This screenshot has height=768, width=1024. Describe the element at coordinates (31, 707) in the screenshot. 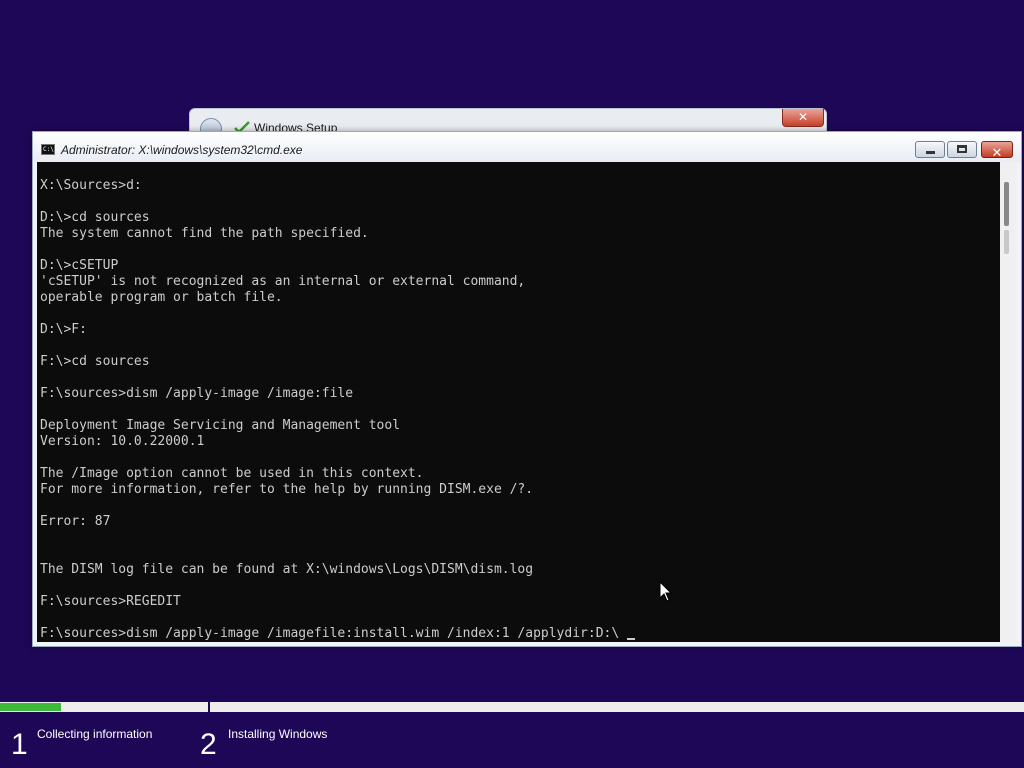

I see `setup-progress-fill` at that location.